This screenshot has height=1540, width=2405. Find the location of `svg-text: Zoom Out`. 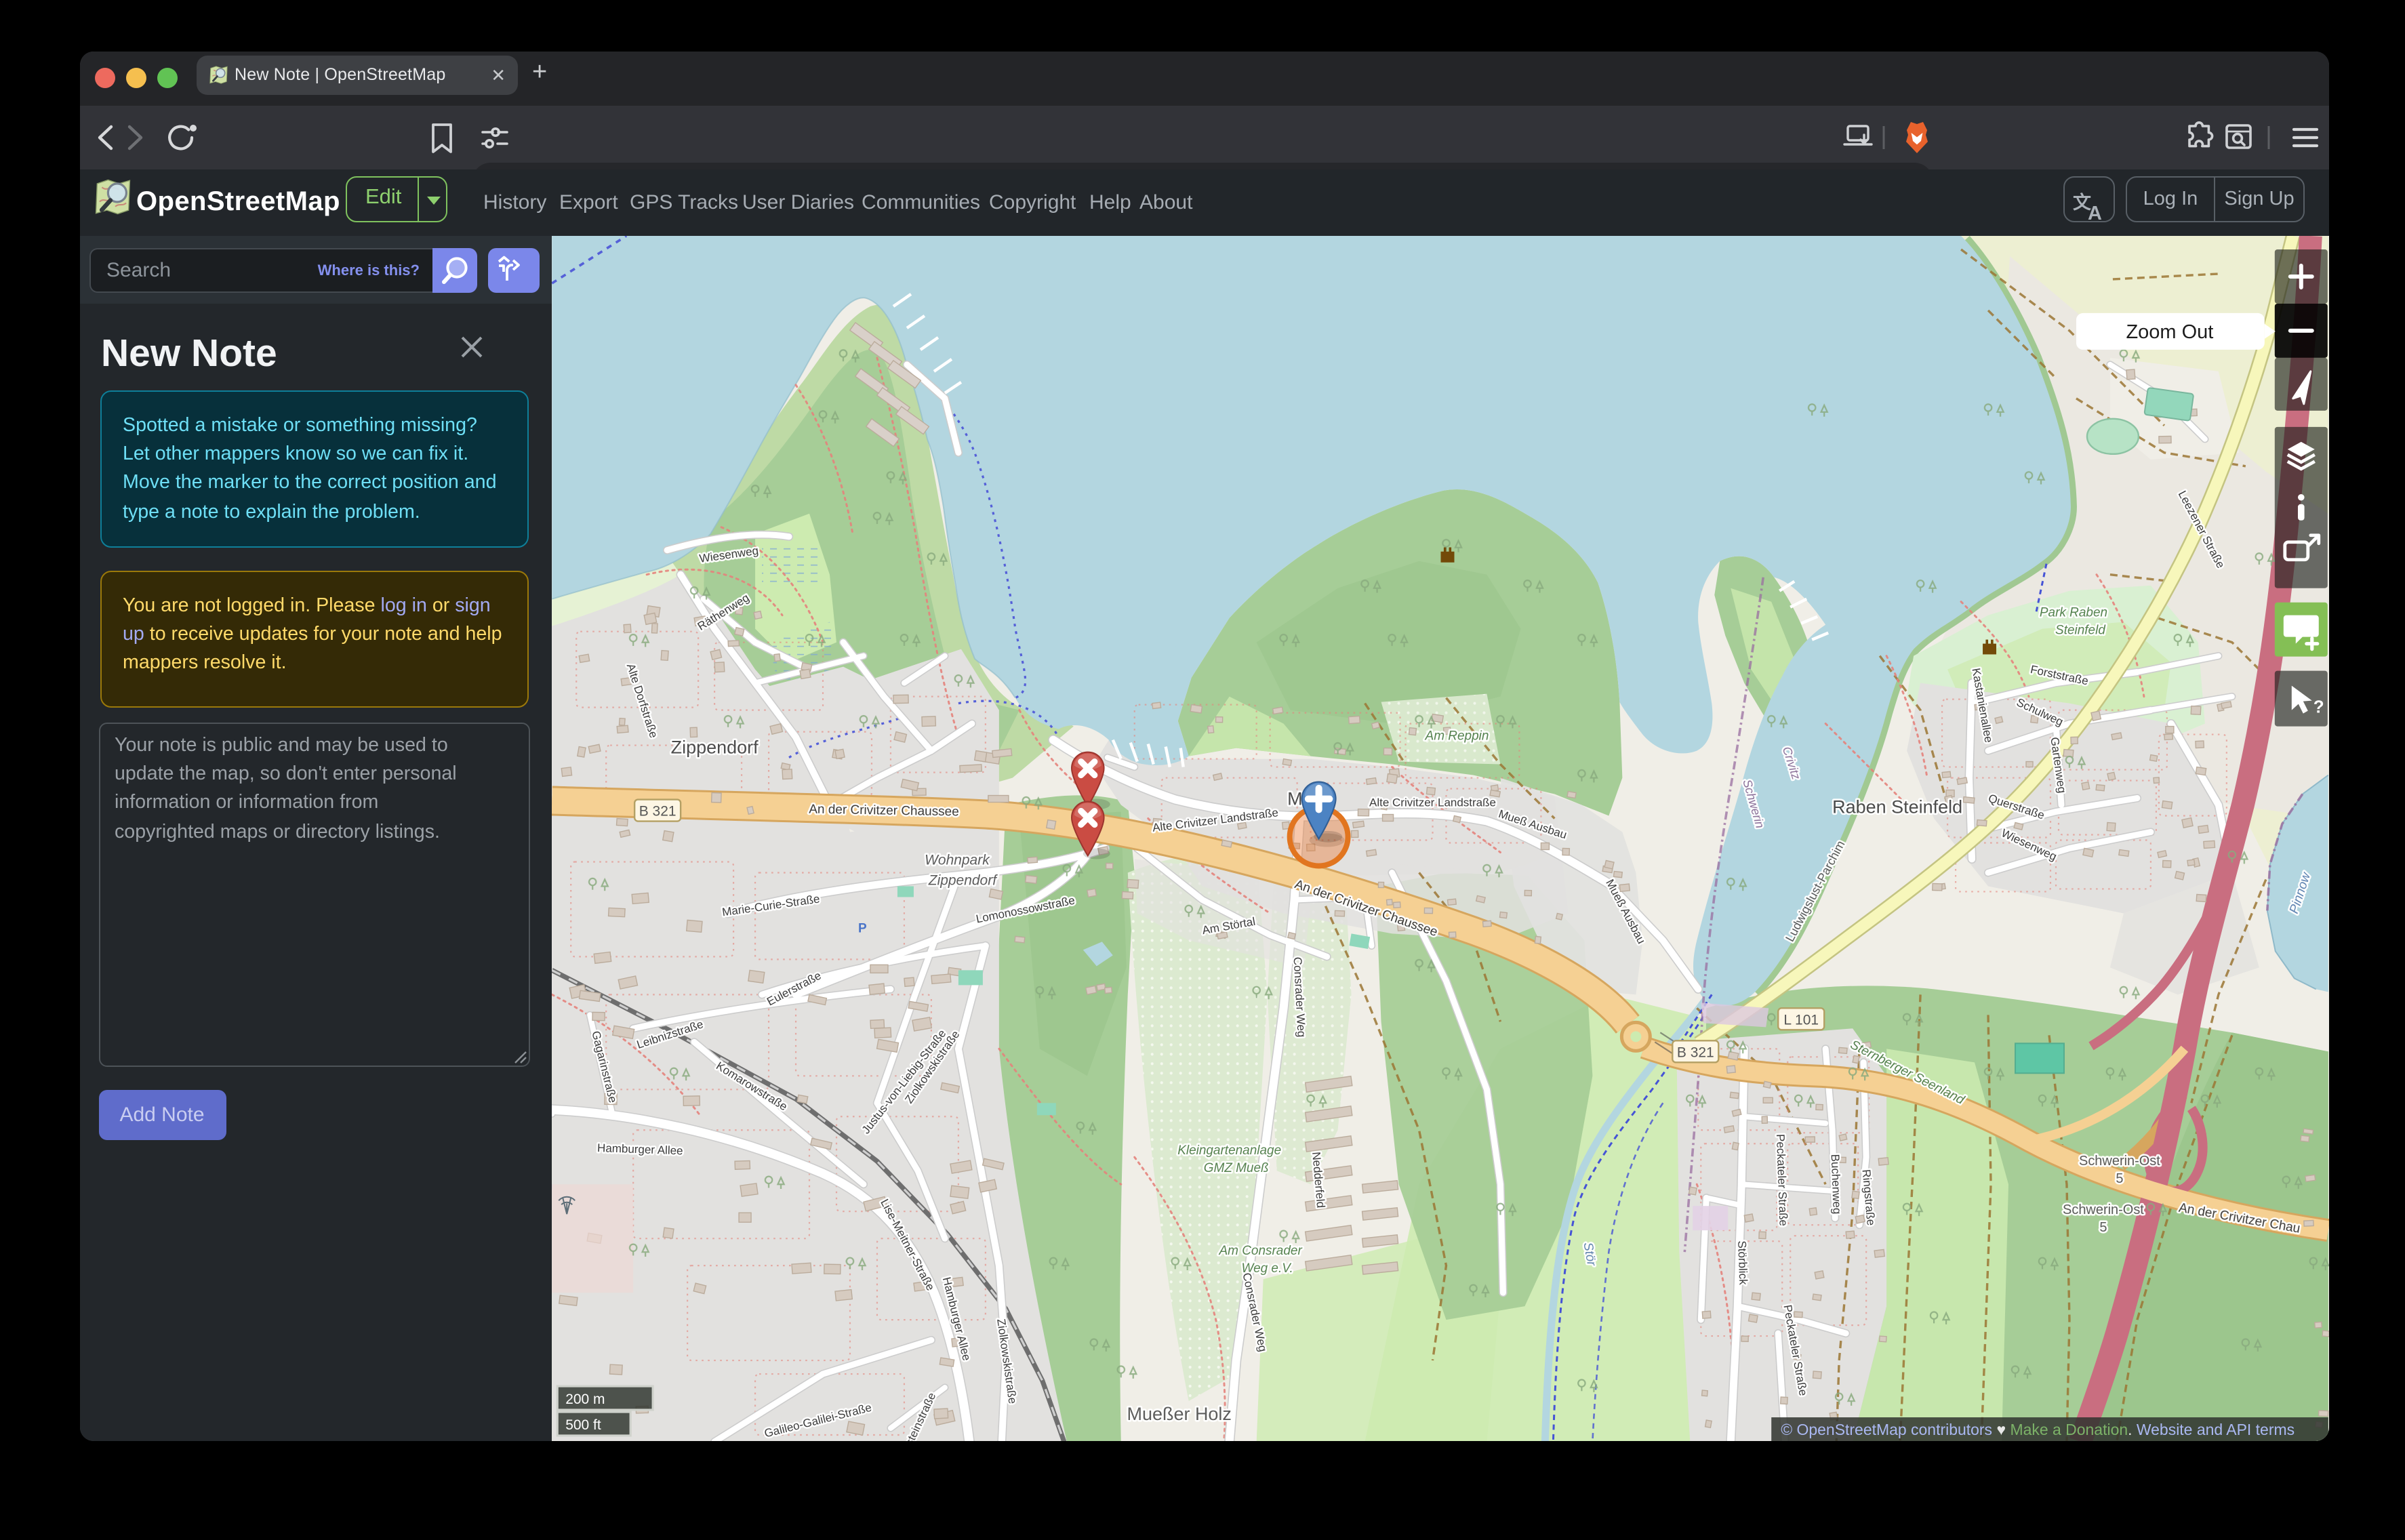

svg-text: Zoom Out is located at coordinates (2169, 332).